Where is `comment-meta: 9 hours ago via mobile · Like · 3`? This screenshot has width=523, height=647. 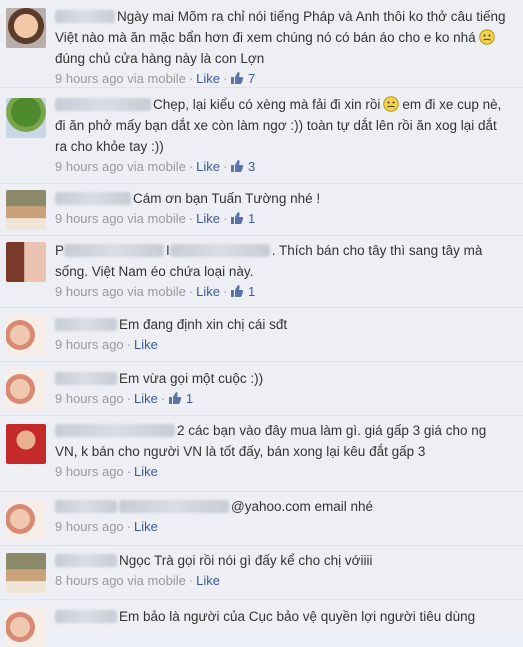 comment-meta: 9 hours ago via mobile · Like · 3 is located at coordinates (283, 167).